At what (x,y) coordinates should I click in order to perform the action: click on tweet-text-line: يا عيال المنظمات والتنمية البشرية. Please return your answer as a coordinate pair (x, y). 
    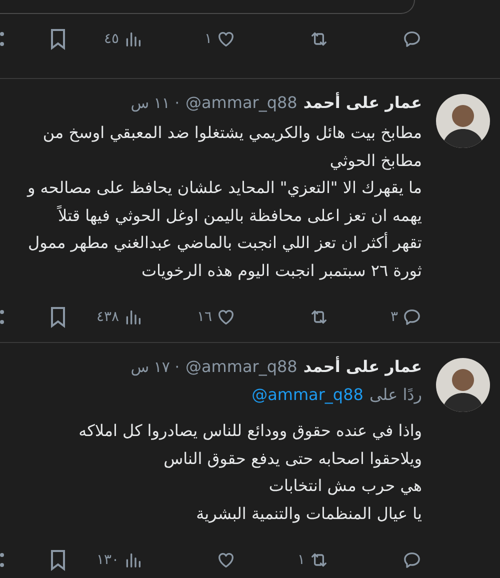
    Looking at the image, I should click on (309, 513).